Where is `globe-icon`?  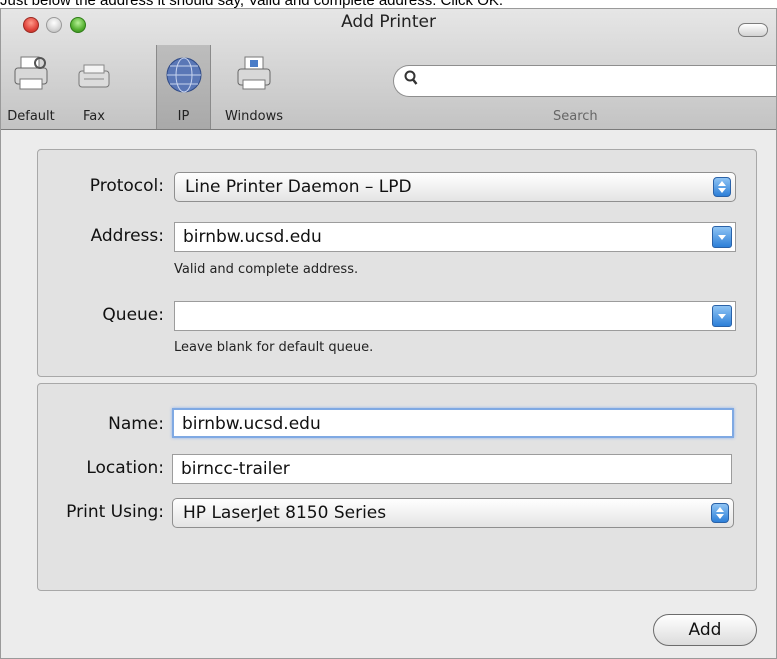 globe-icon is located at coordinates (184, 77).